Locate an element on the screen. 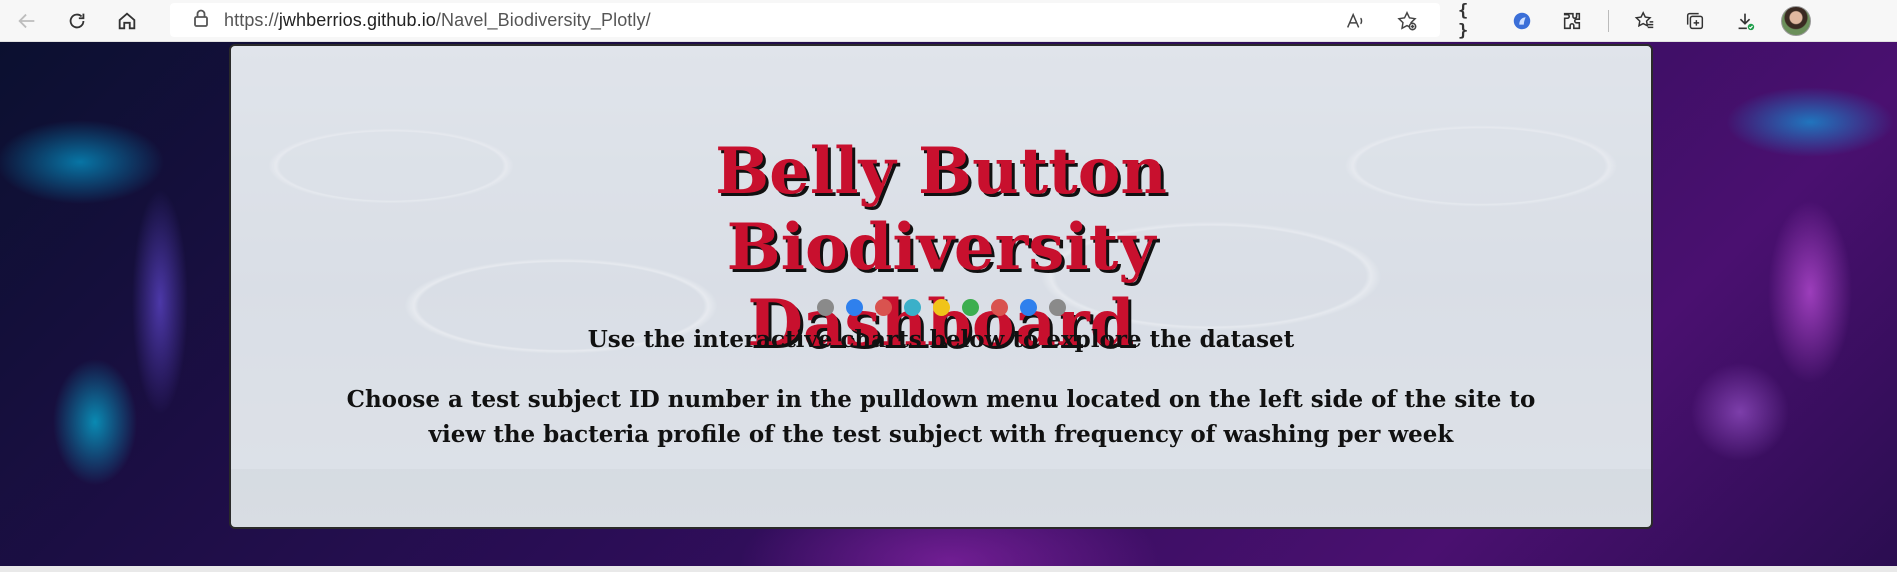  downloads-icon is located at coordinates (1745, 21).